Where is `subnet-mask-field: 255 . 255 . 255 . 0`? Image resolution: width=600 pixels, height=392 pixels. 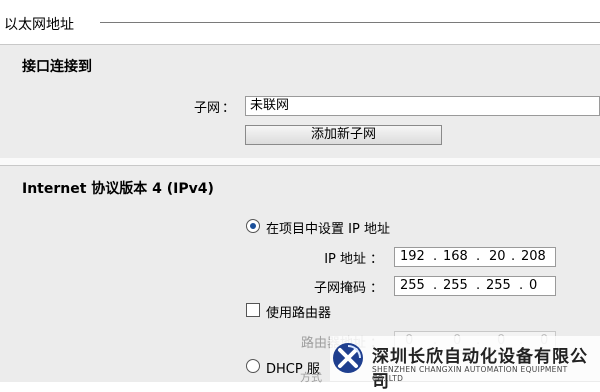 subnet-mask-field: 255 . 255 . 255 . 0 is located at coordinates (475, 286).